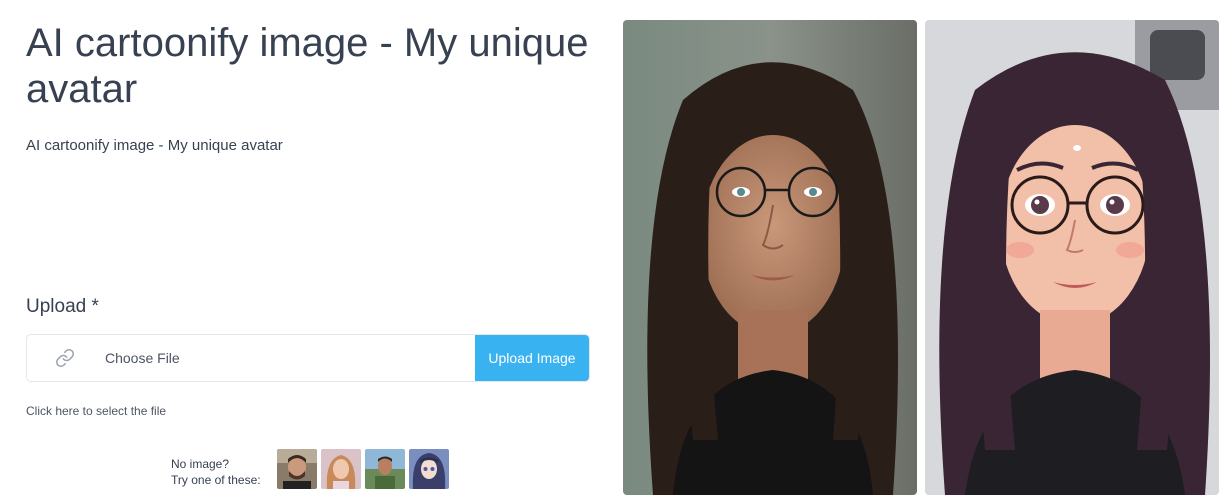 Image resolution: width=1223 pixels, height=500 pixels. I want to click on upload-label: Upload *, so click(62, 306).